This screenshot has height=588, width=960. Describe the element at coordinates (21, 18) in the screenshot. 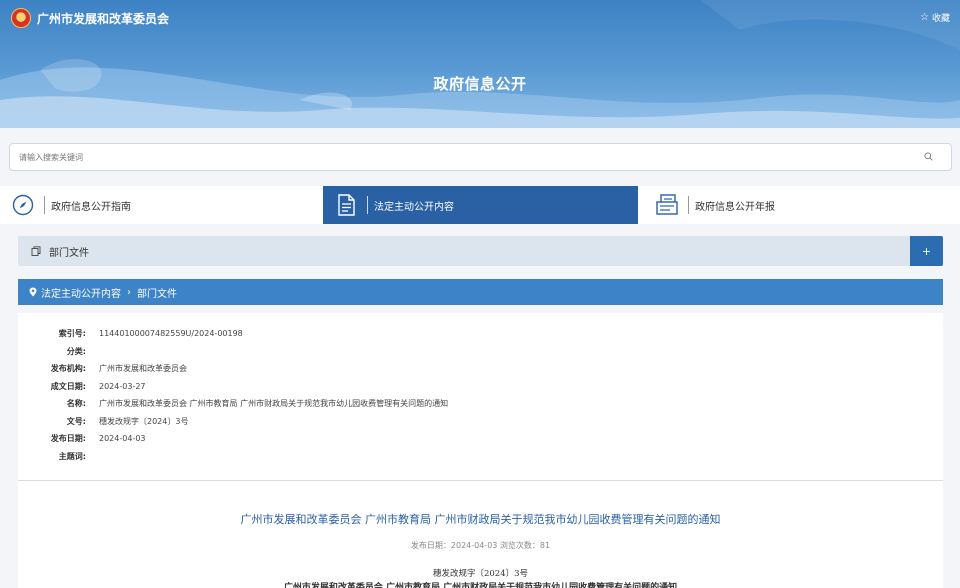

I see `national-emblem-icon` at that location.